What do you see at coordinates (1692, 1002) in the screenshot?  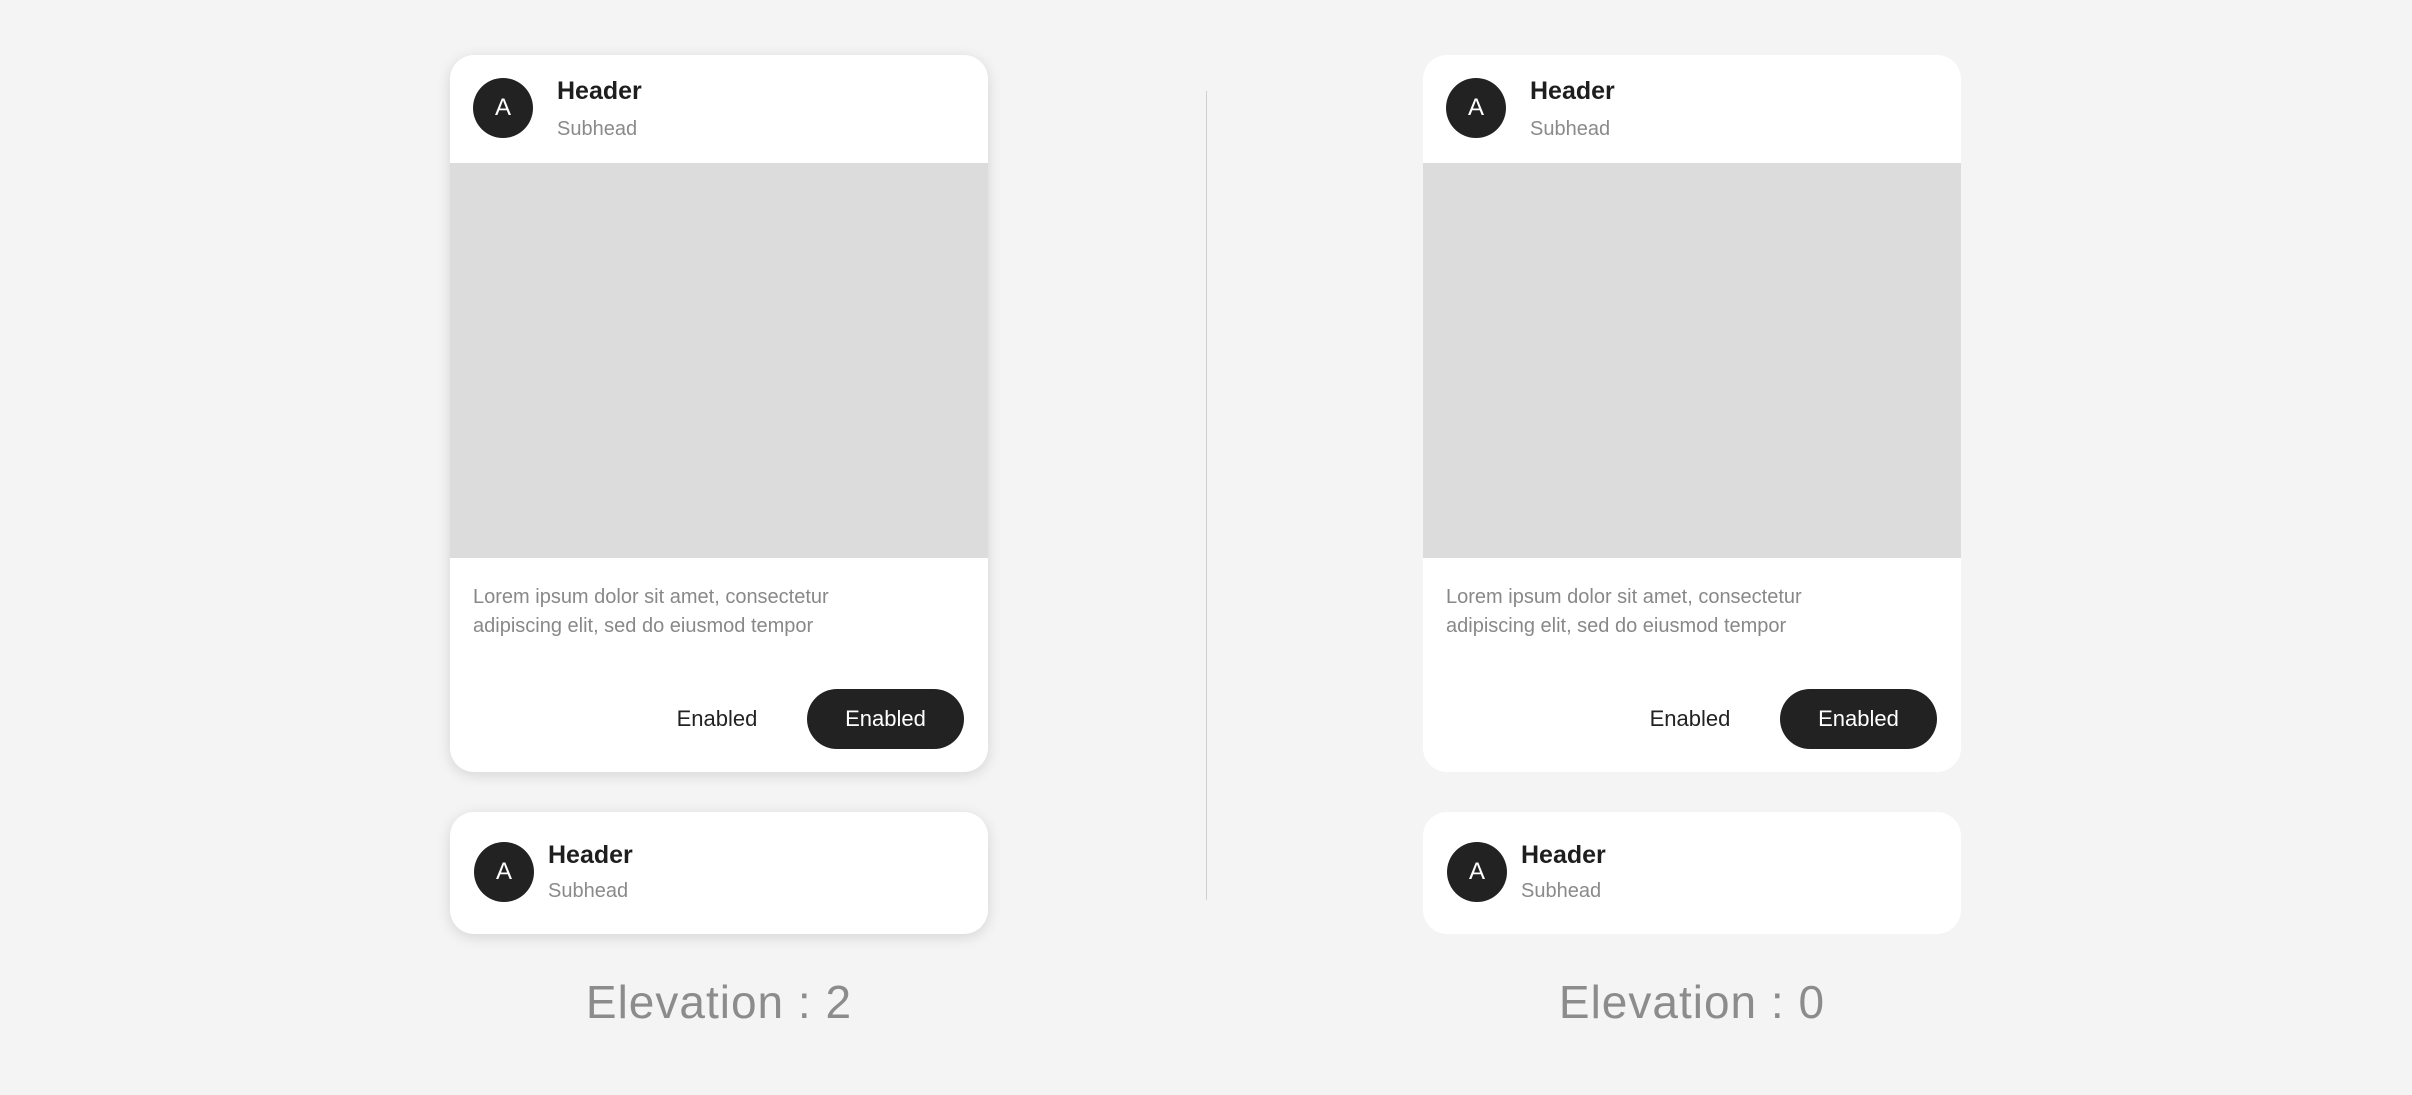 I see `elevation-label: Elevation : 0` at bounding box center [1692, 1002].